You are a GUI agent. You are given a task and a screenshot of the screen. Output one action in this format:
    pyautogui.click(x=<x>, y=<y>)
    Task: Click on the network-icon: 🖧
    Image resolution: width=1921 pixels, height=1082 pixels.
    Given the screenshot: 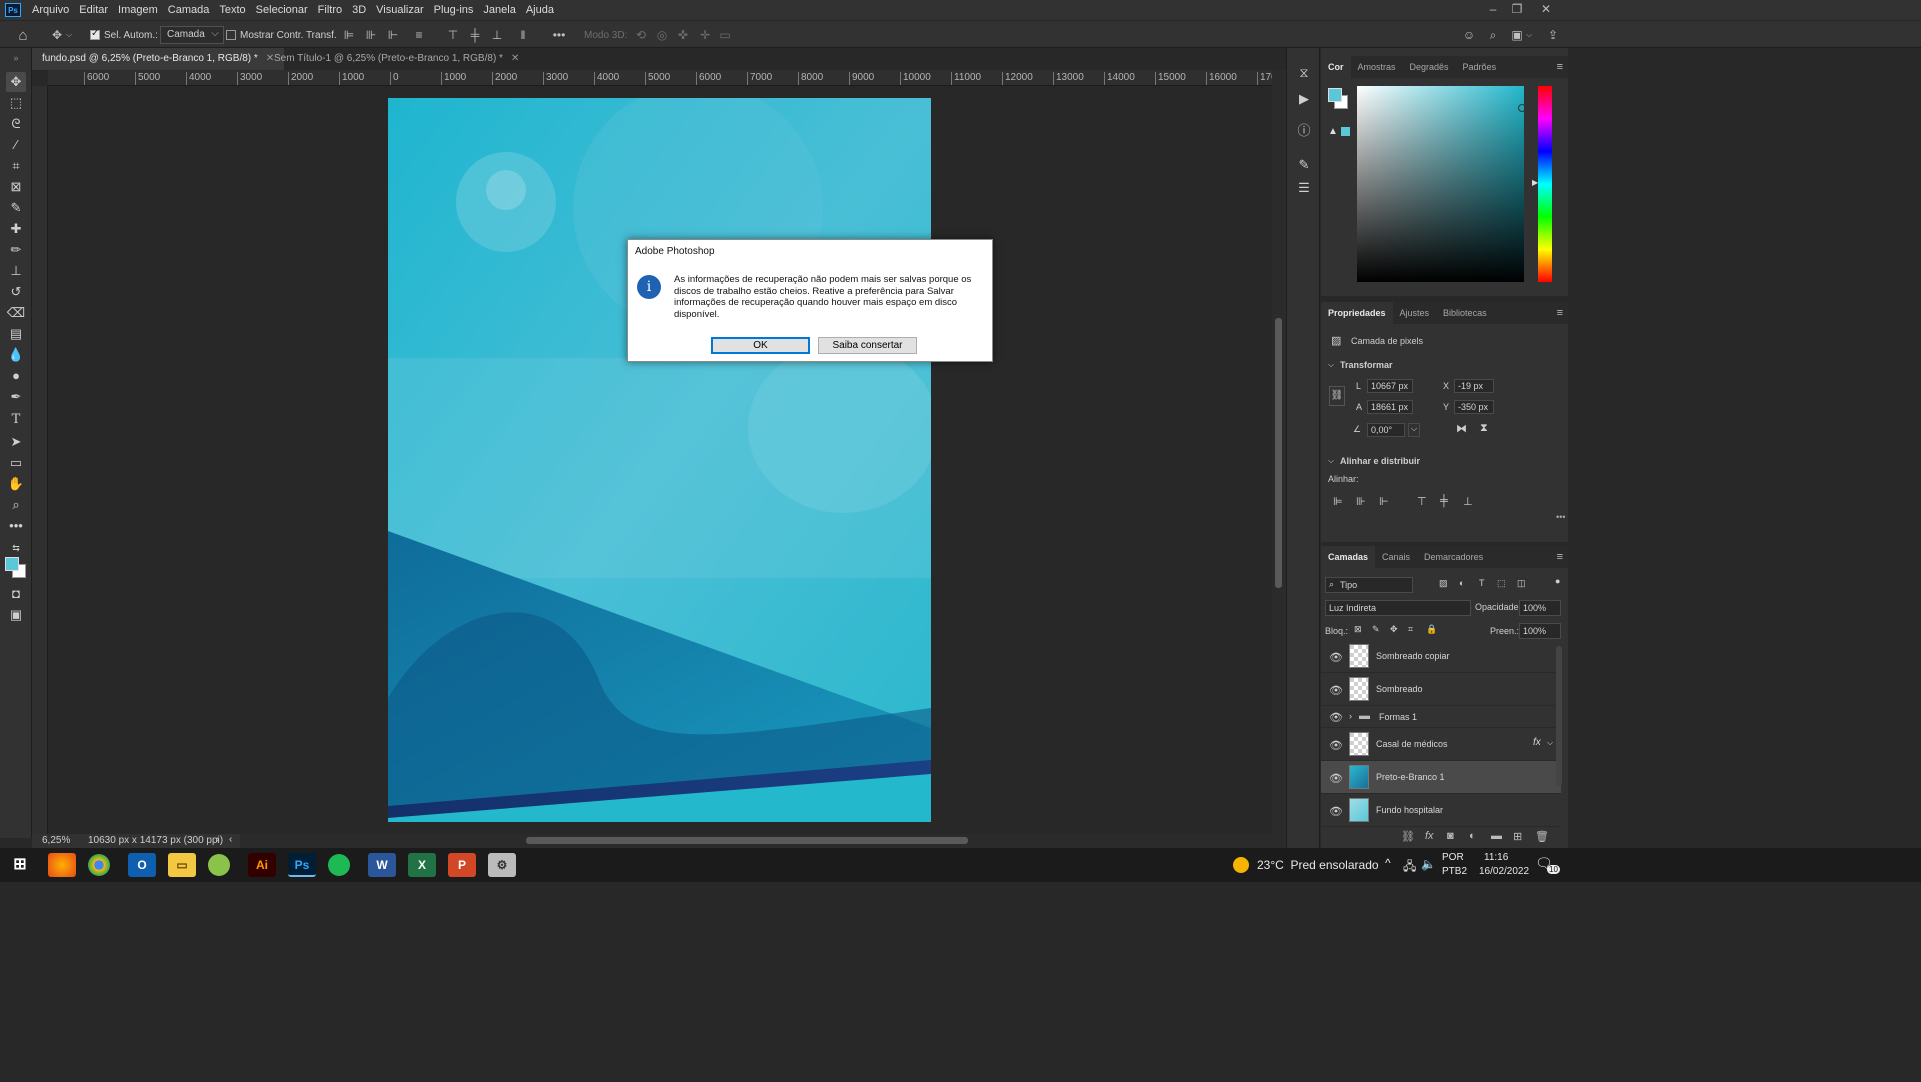 What is the action you would take?
    pyautogui.click(x=1409, y=867)
    